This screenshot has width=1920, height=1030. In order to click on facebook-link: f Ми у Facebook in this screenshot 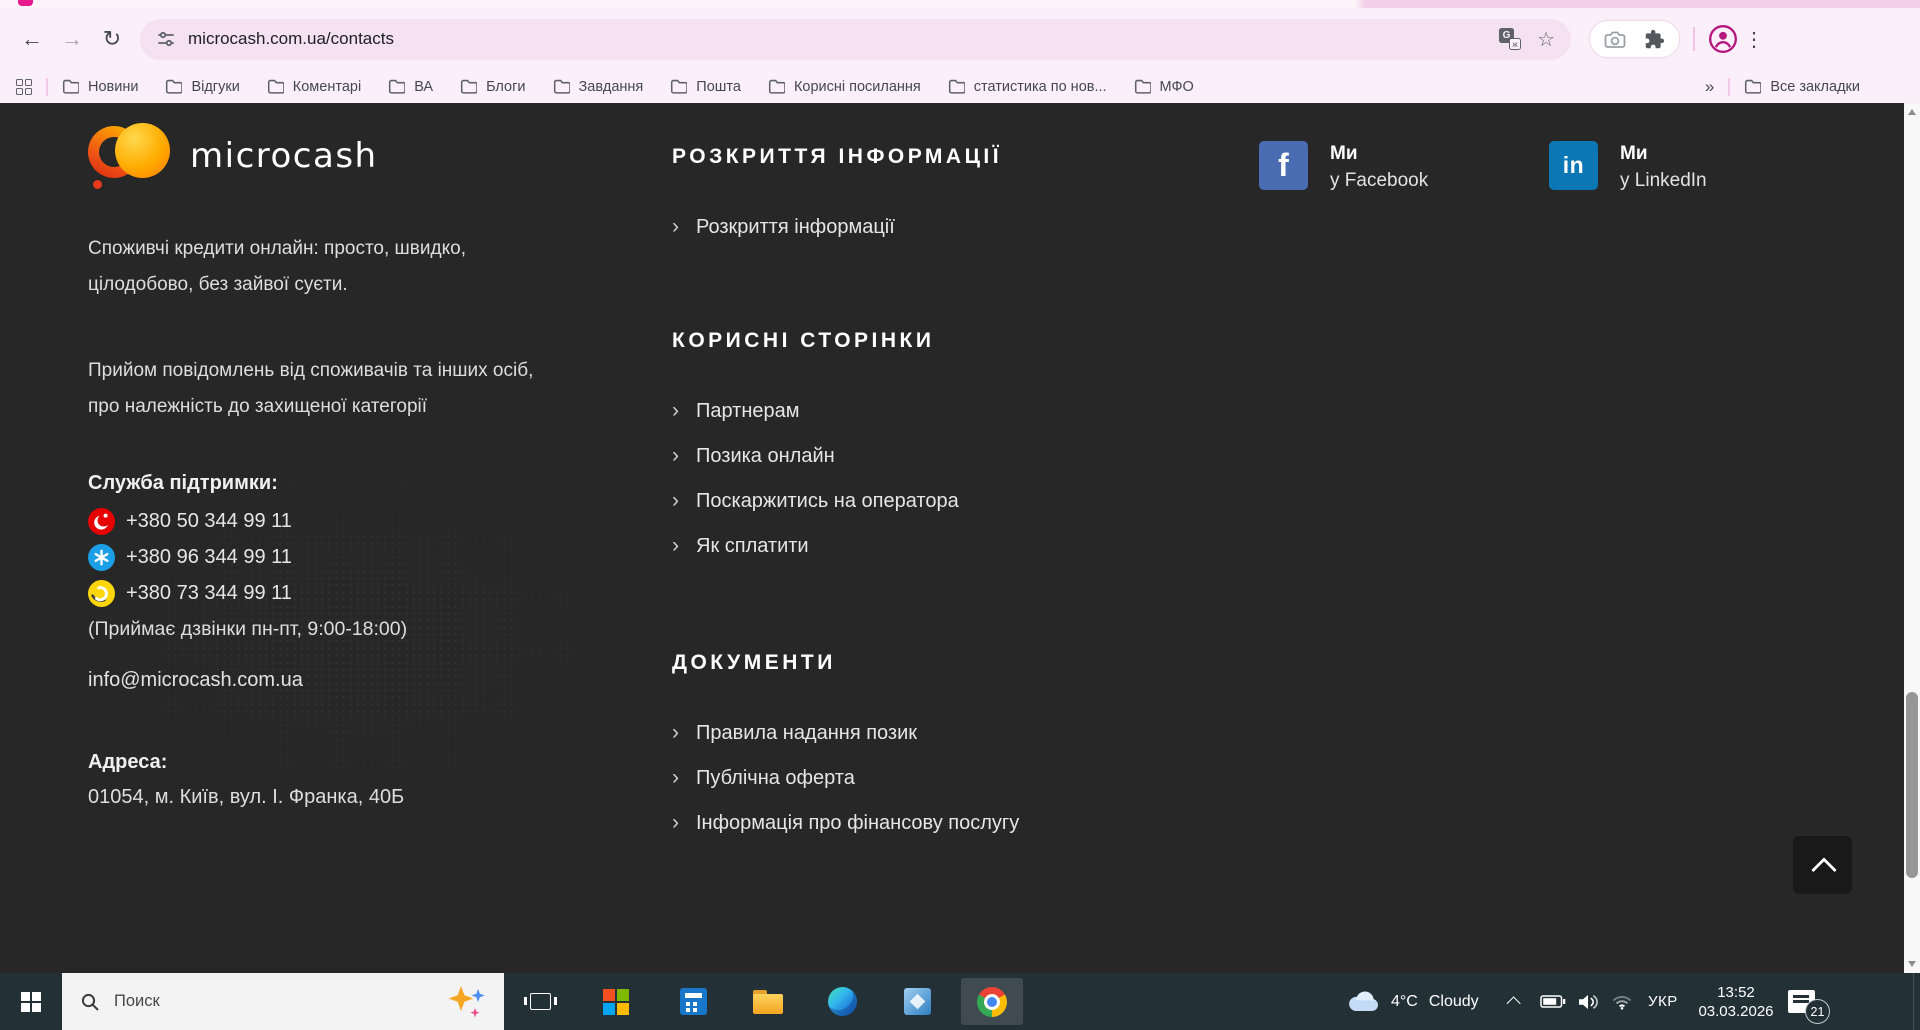, I will do `click(1343, 168)`.